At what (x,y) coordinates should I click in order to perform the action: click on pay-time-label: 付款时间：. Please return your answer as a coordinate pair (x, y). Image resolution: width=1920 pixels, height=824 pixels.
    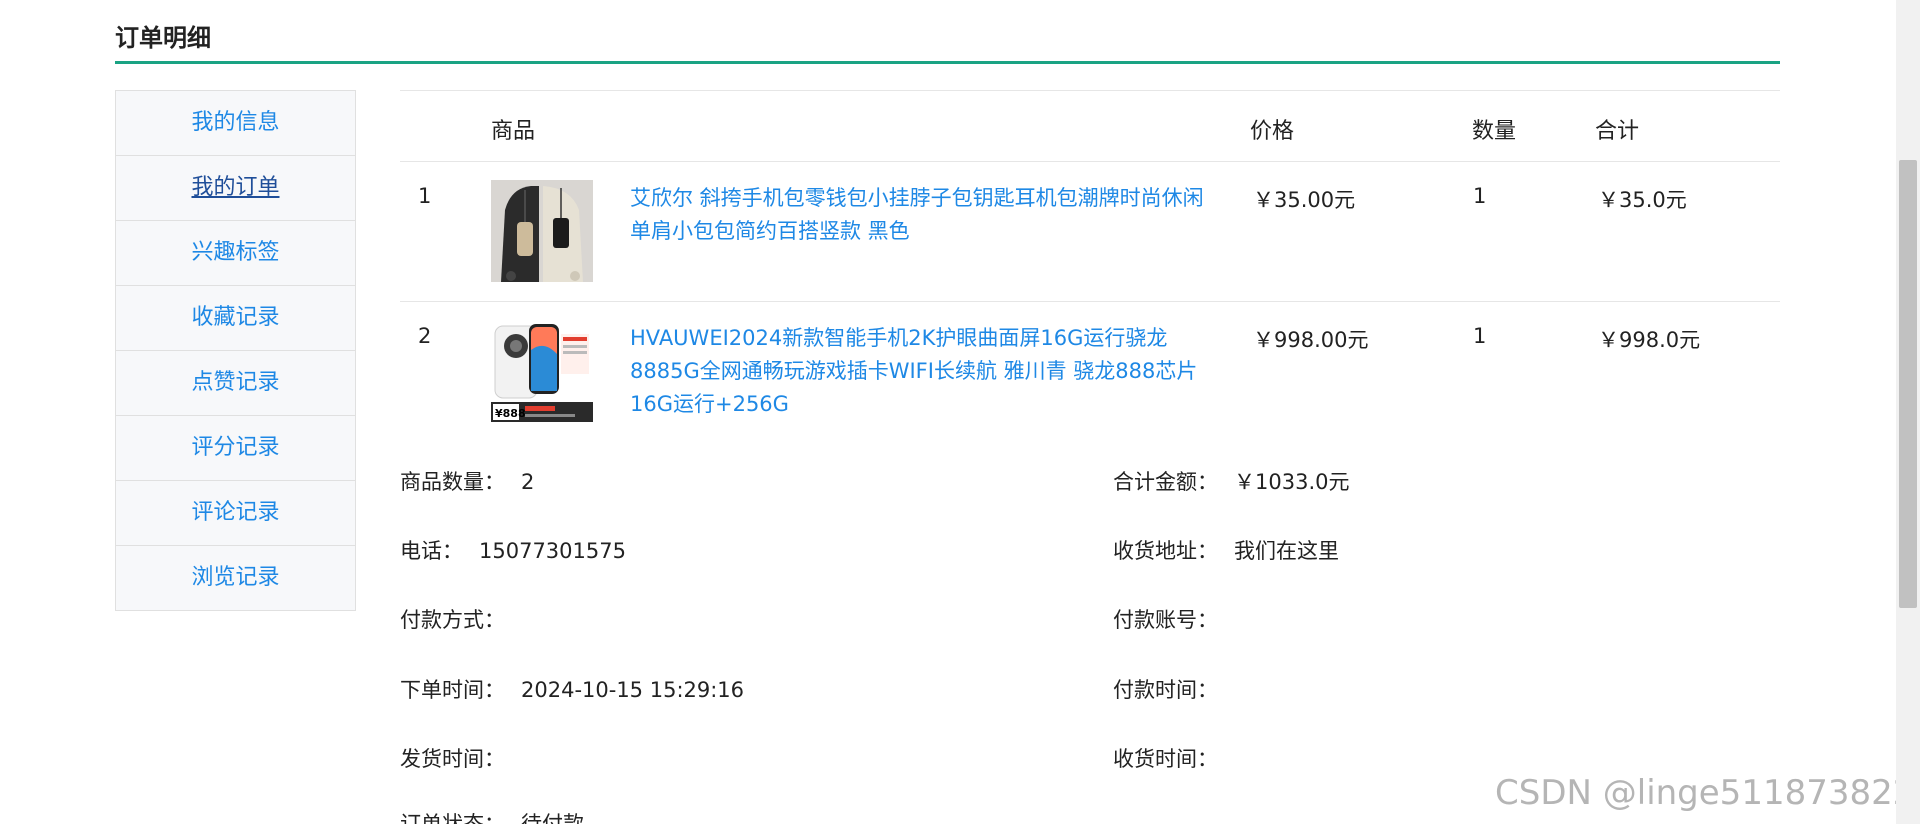
    Looking at the image, I should click on (1165, 690).